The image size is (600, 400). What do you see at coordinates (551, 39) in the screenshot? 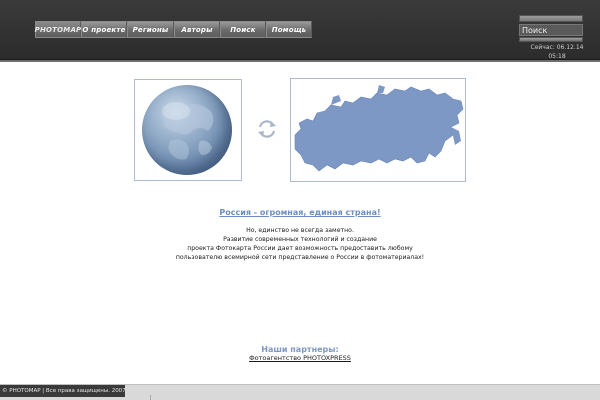
I see `search-submit-button` at bounding box center [551, 39].